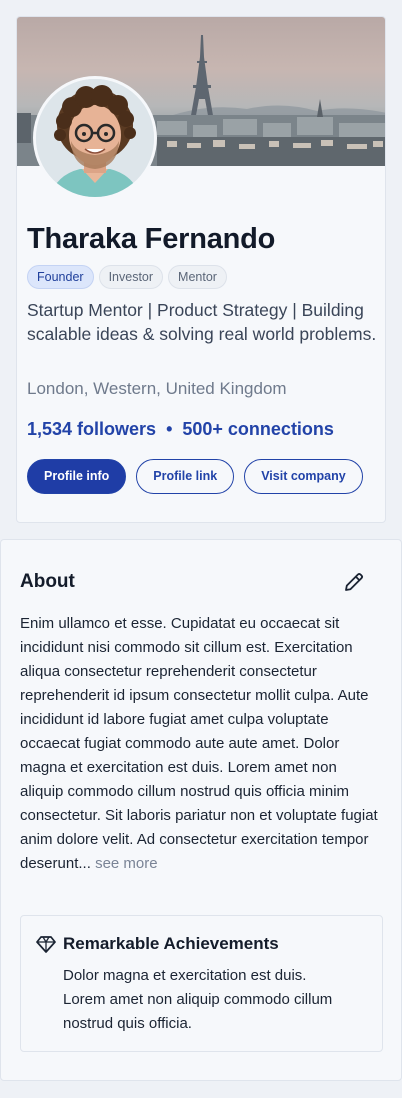  I want to click on profile-location: London, Western, United Kingdom, so click(157, 388).